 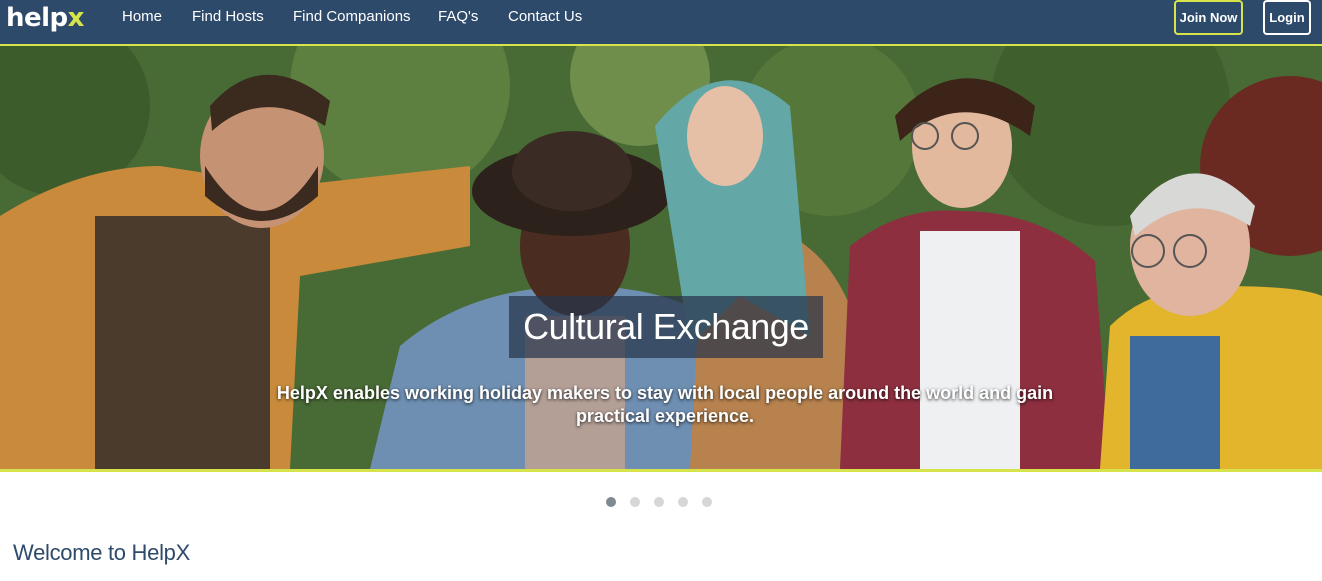 What do you see at coordinates (76, 18) in the screenshot?
I see `logo-accent-x: x` at bounding box center [76, 18].